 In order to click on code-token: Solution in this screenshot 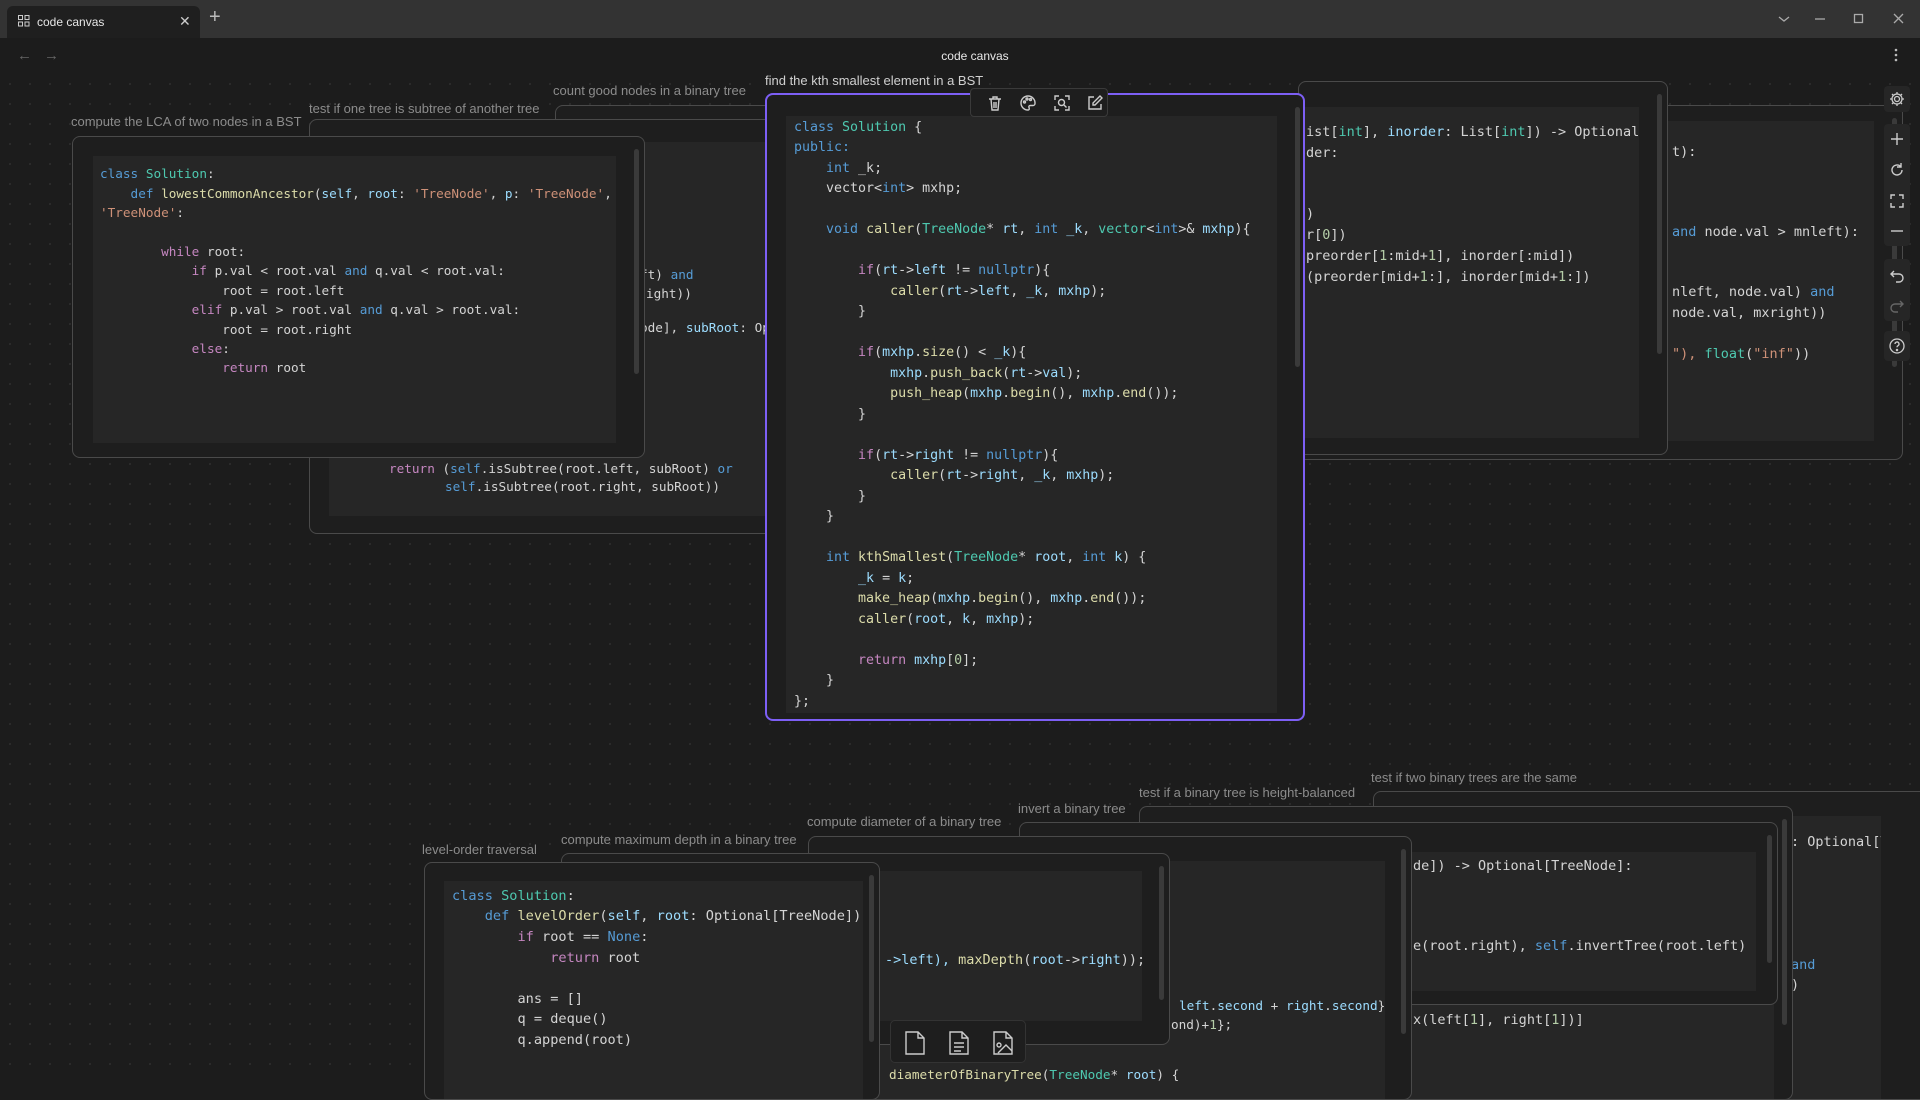, I will do `click(874, 127)`.